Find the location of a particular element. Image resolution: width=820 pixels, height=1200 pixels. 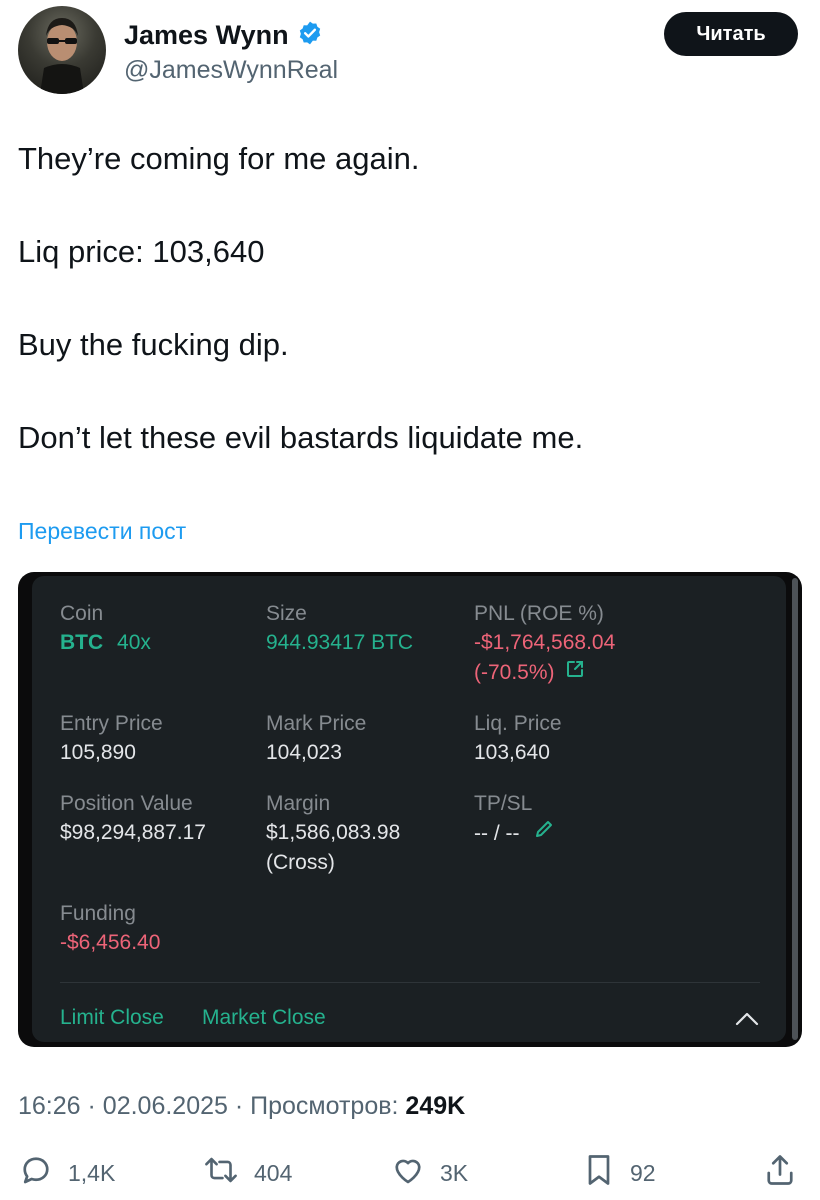

scrollbar is located at coordinates (795, 809).